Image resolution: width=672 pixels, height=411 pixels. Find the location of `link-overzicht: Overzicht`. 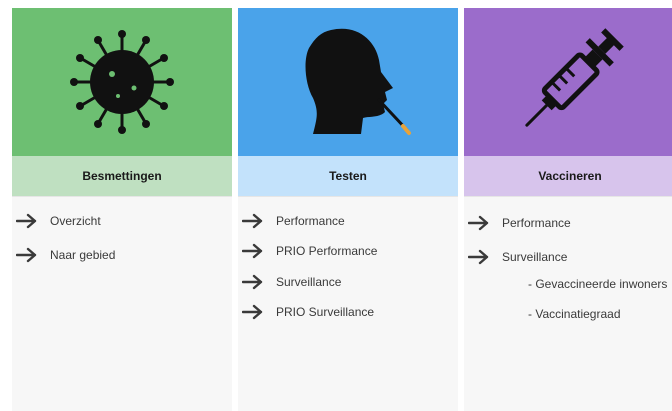

link-overzicht: Overzicht is located at coordinates (122, 221).